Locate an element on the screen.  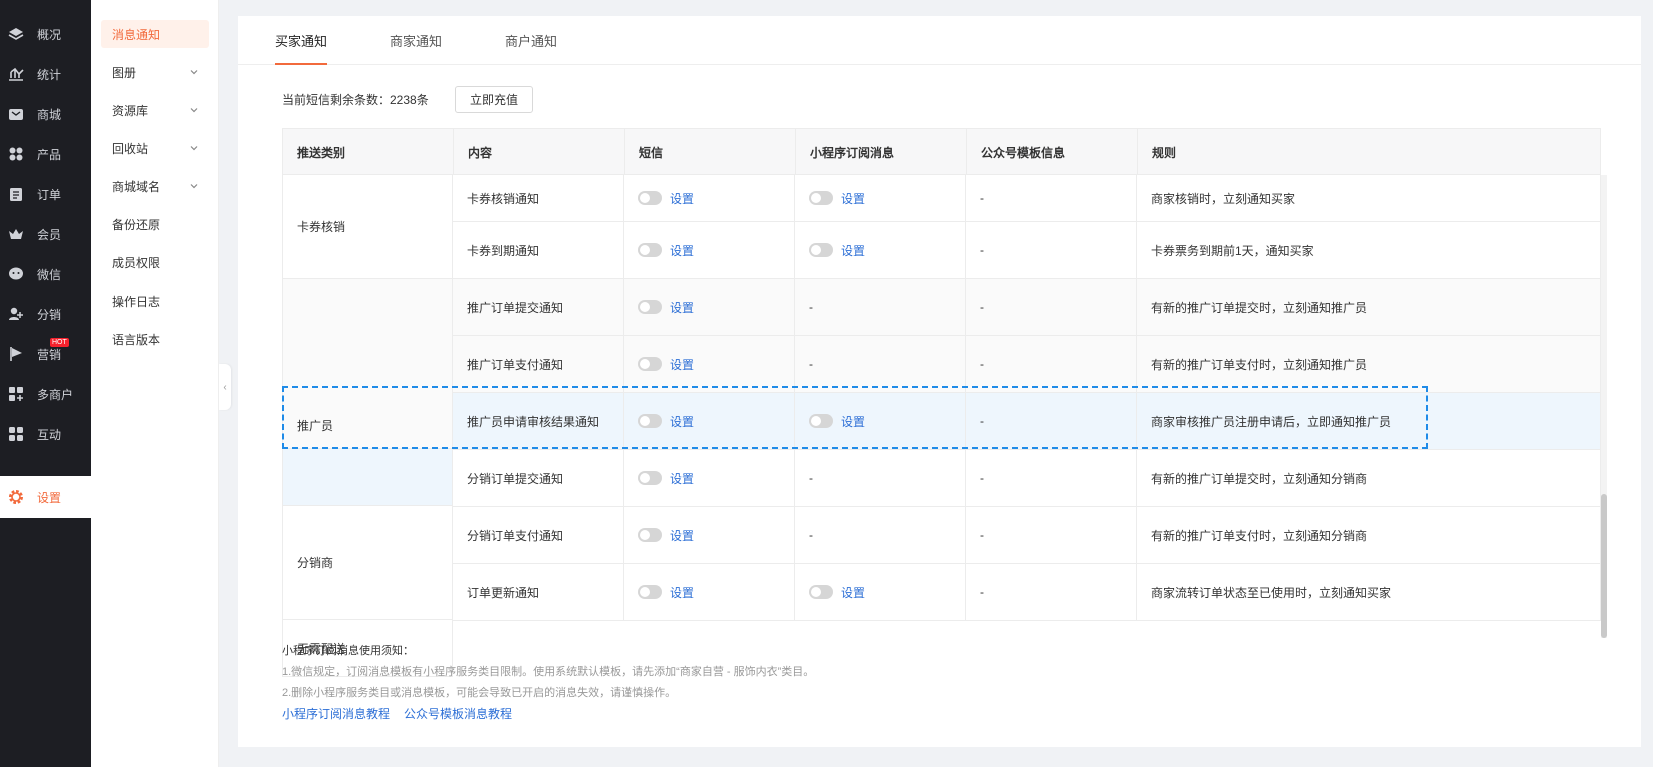
subnav-item-label: 回收站 is located at coordinates (130, 148).